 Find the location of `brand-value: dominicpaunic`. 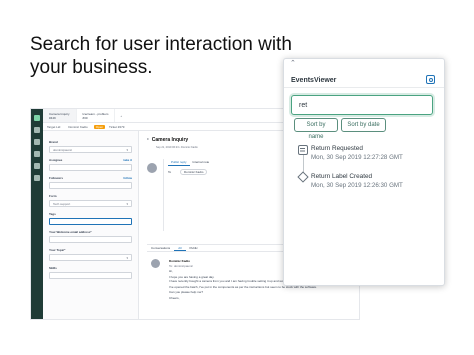

brand-value: dominicpaunic is located at coordinates (63, 149).